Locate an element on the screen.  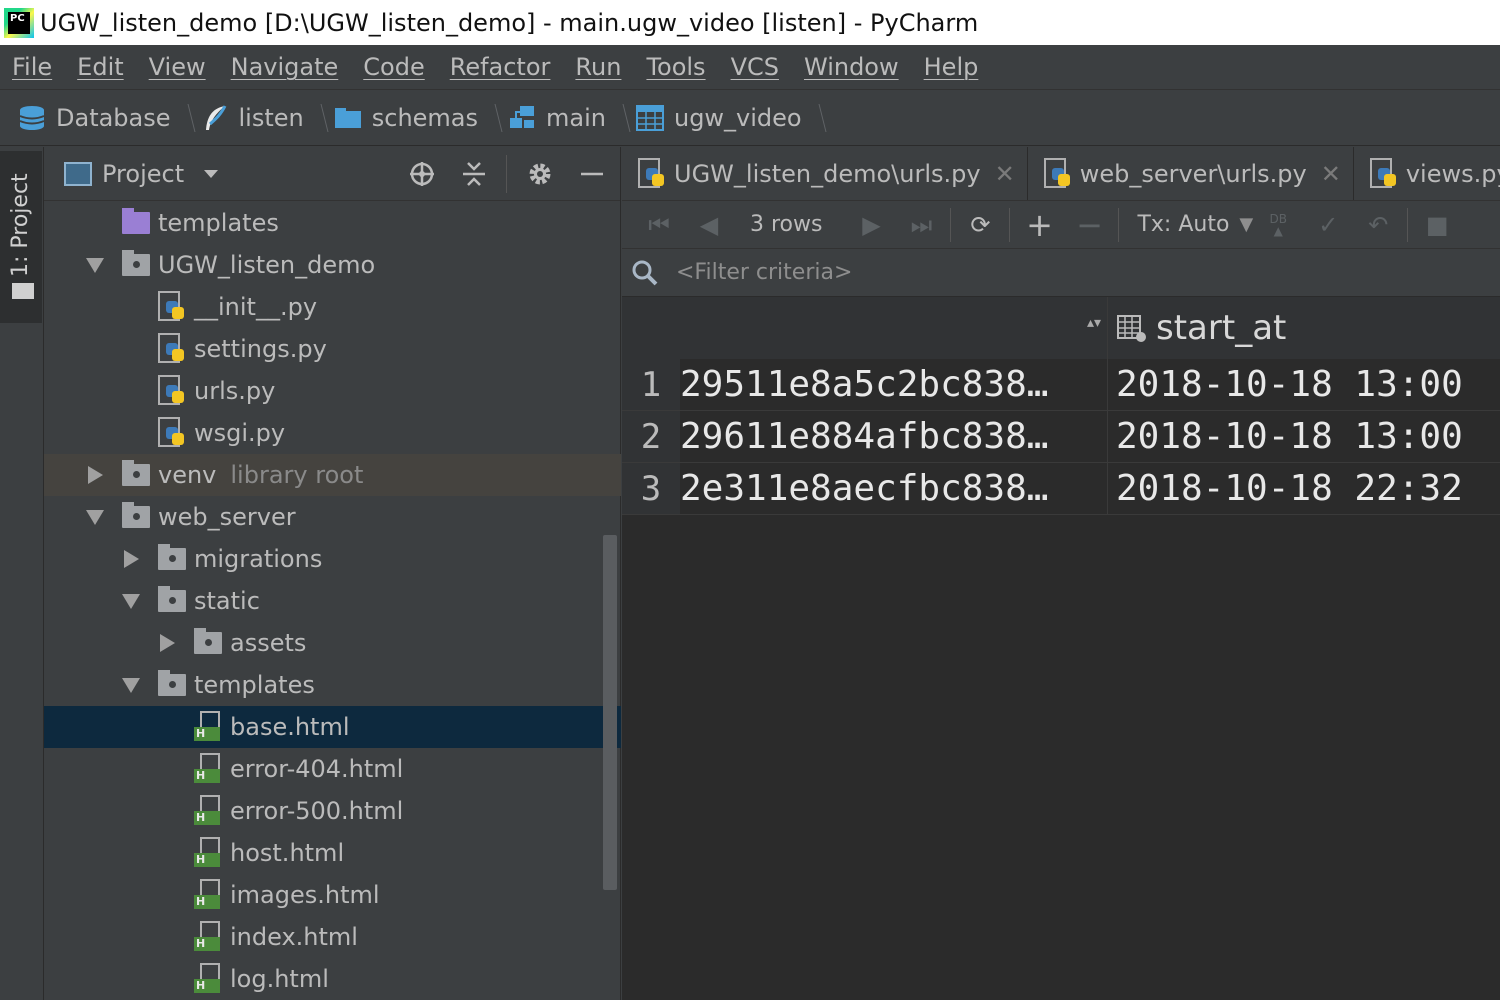
refresh-icon: ⟳ is located at coordinates (980, 225).